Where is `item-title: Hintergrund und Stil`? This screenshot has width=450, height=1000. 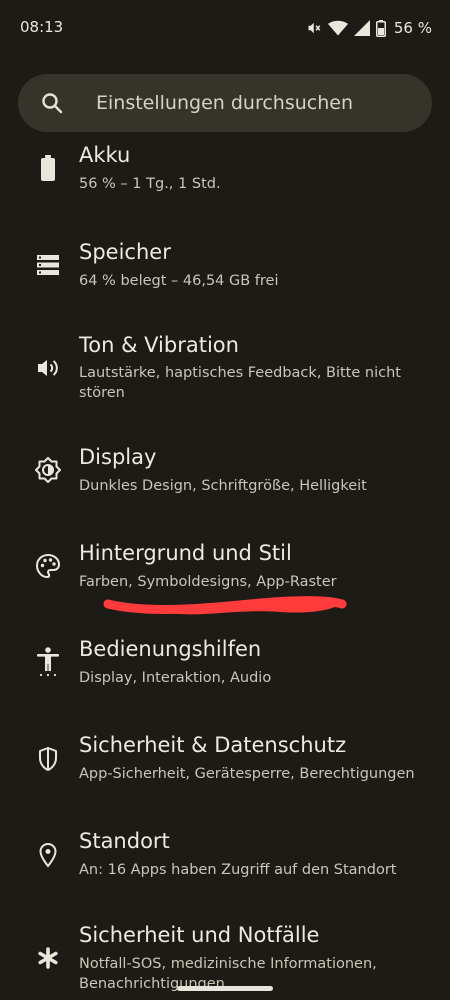 item-title: Hintergrund und Stil is located at coordinates (185, 553).